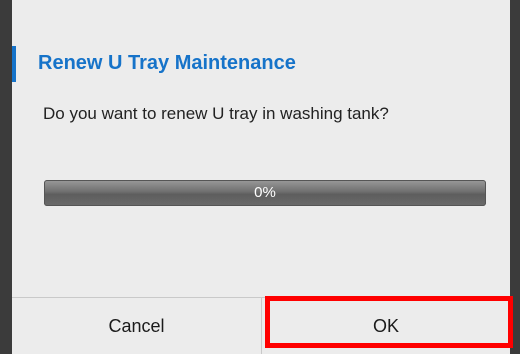  What do you see at coordinates (136, 326) in the screenshot?
I see `cancel-button: Cancel` at bounding box center [136, 326].